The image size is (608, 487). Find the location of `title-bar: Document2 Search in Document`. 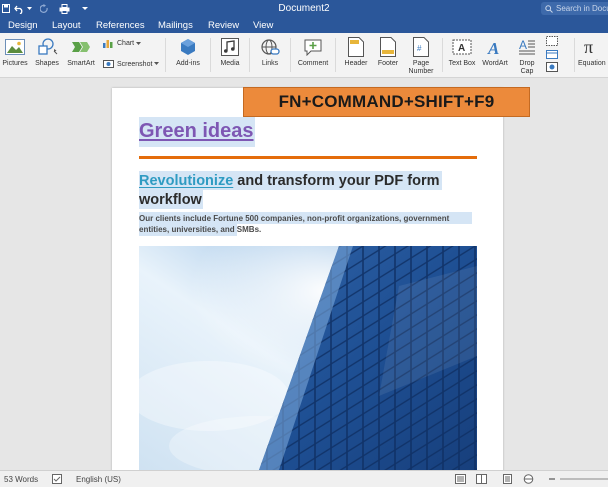

title-bar: Document2 Search in Document is located at coordinates (304, 8).